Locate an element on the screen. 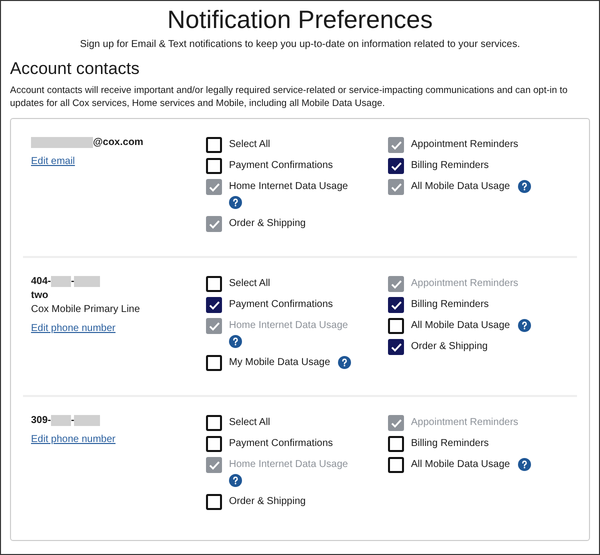  contact-address: @cox.com is located at coordinates (118, 142).